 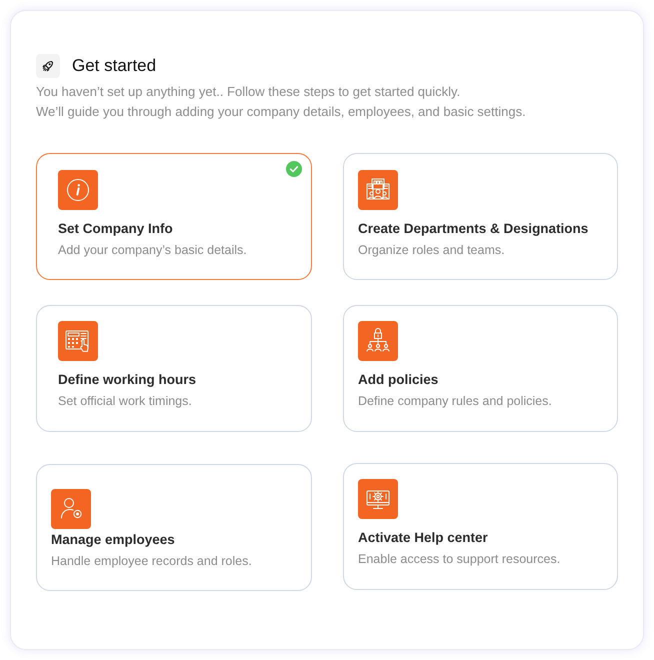 What do you see at coordinates (423, 538) in the screenshot?
I see `step-title: Activate Help center` at bounding box center [423, 538].